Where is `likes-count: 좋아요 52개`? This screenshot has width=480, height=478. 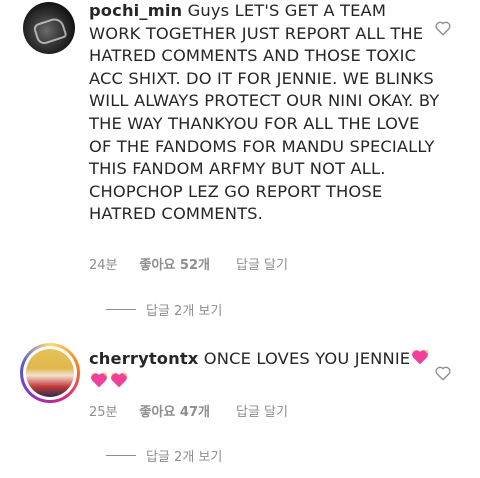 likes-count: 좋아요 52개 is located at coordinates (175, 263).